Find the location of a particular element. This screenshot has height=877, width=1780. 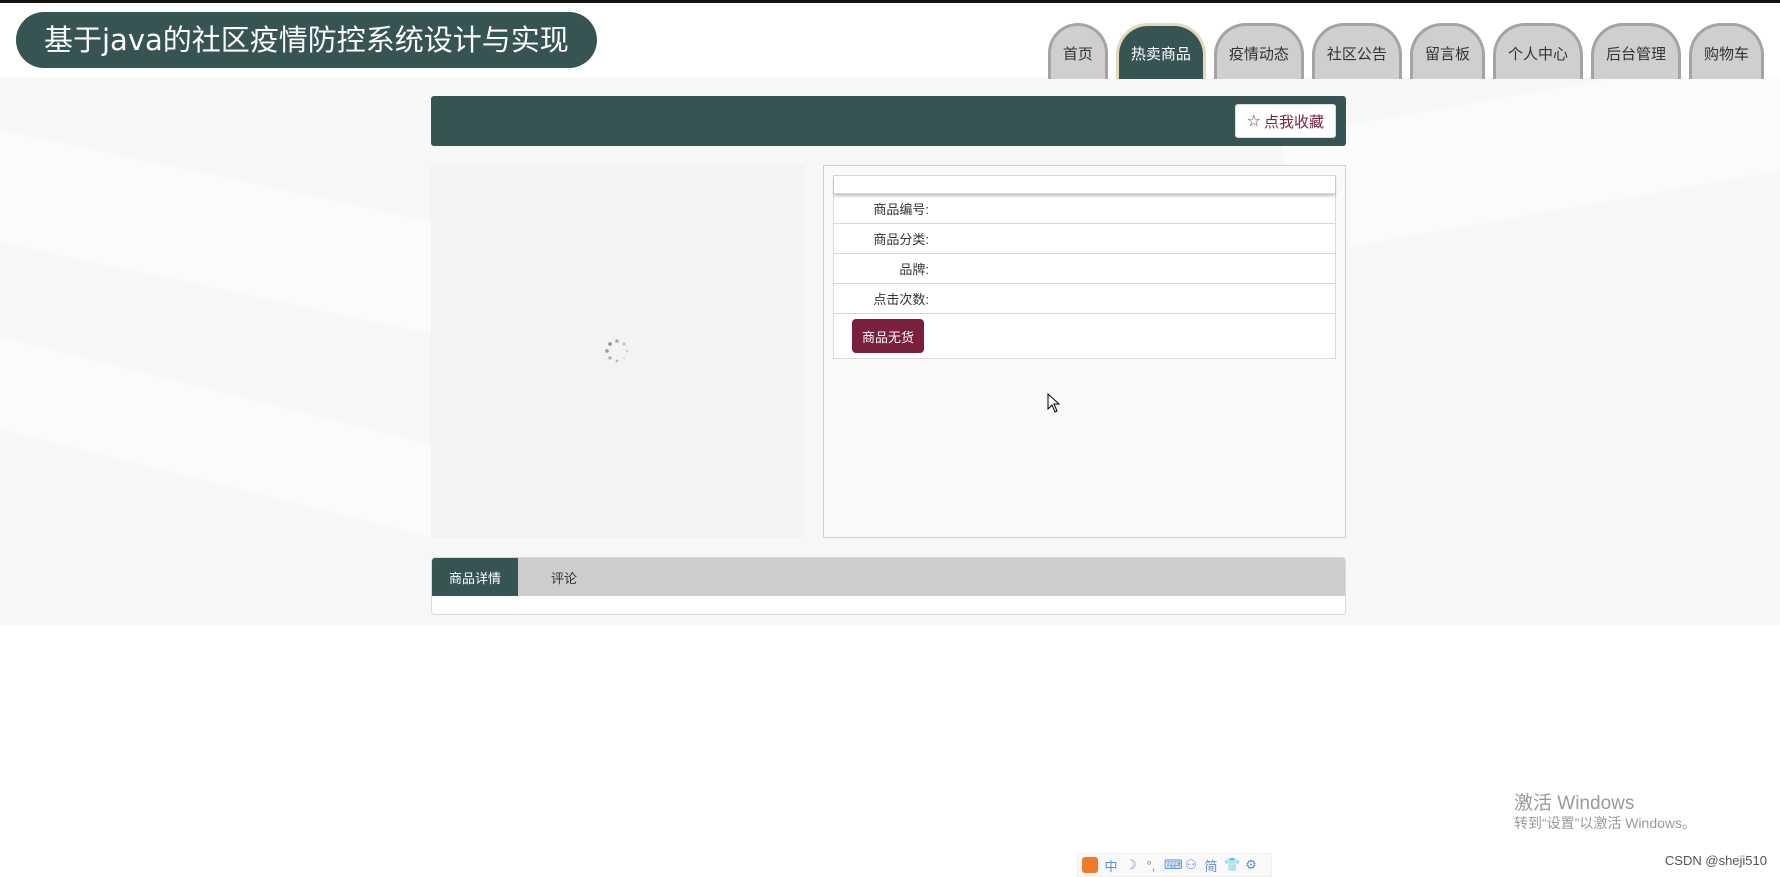

product-action-row: 商品无货 is located at coordinates (1084, 336).